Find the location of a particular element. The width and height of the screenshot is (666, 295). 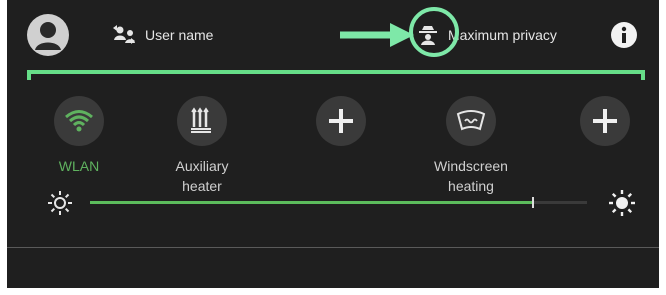

brightness-thumb is located at coordinates (533, 202).